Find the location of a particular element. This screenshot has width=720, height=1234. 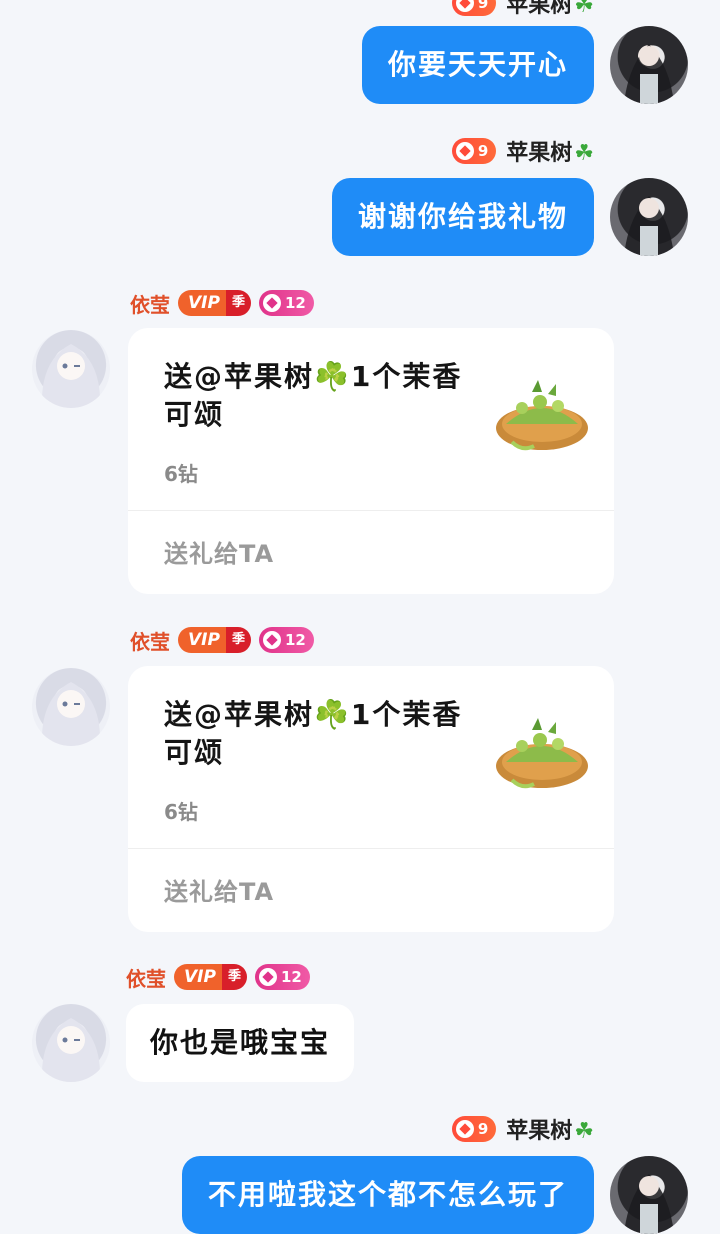

message-header-me-top: 9 苹果树☘ is located at coordinates (522, 9).